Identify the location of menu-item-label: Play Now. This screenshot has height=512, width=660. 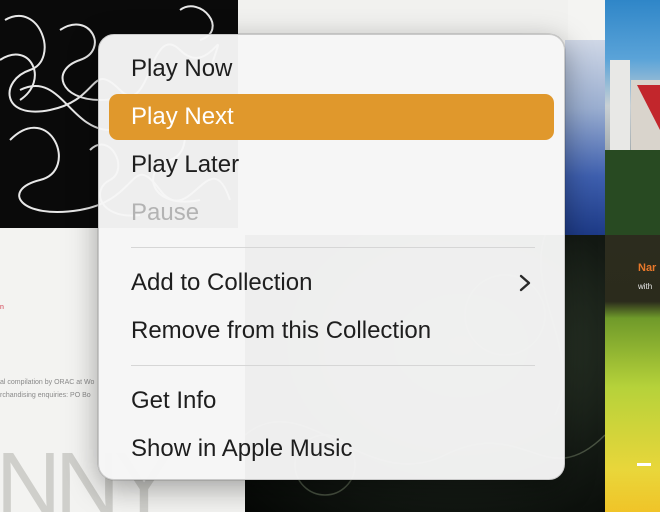
(182, 68).